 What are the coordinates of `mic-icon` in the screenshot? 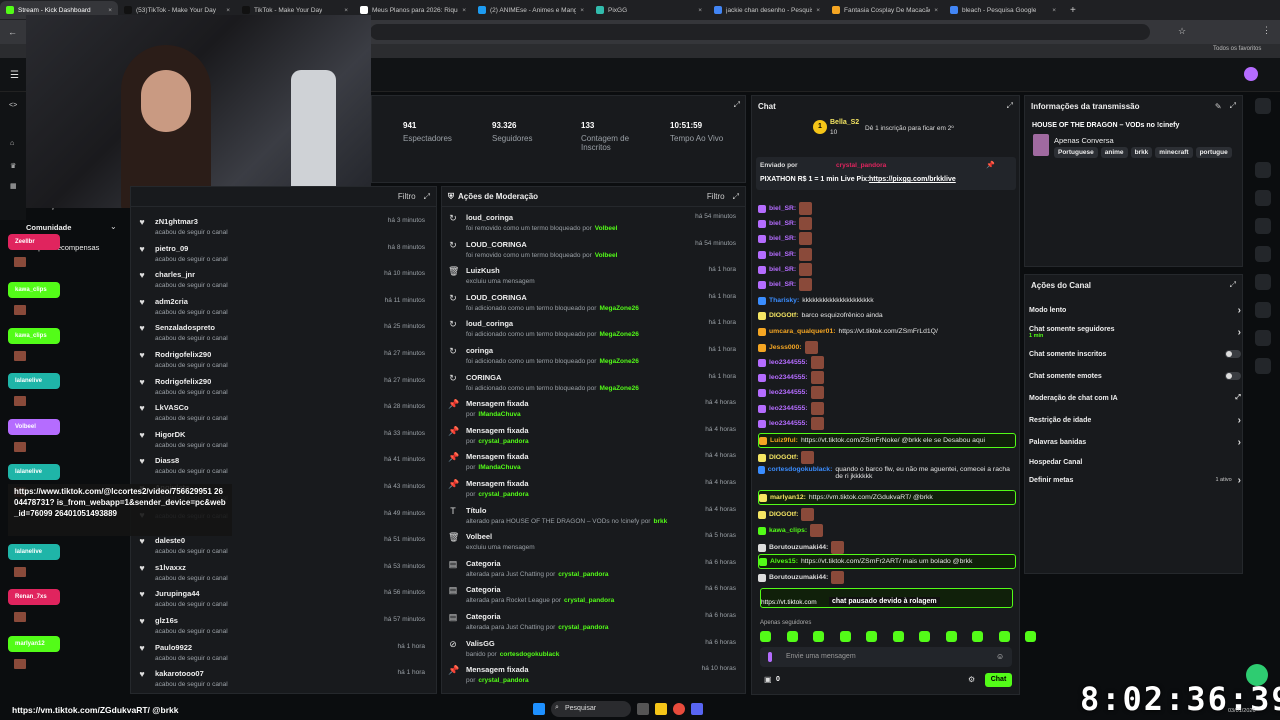 It's located at (770, 657).